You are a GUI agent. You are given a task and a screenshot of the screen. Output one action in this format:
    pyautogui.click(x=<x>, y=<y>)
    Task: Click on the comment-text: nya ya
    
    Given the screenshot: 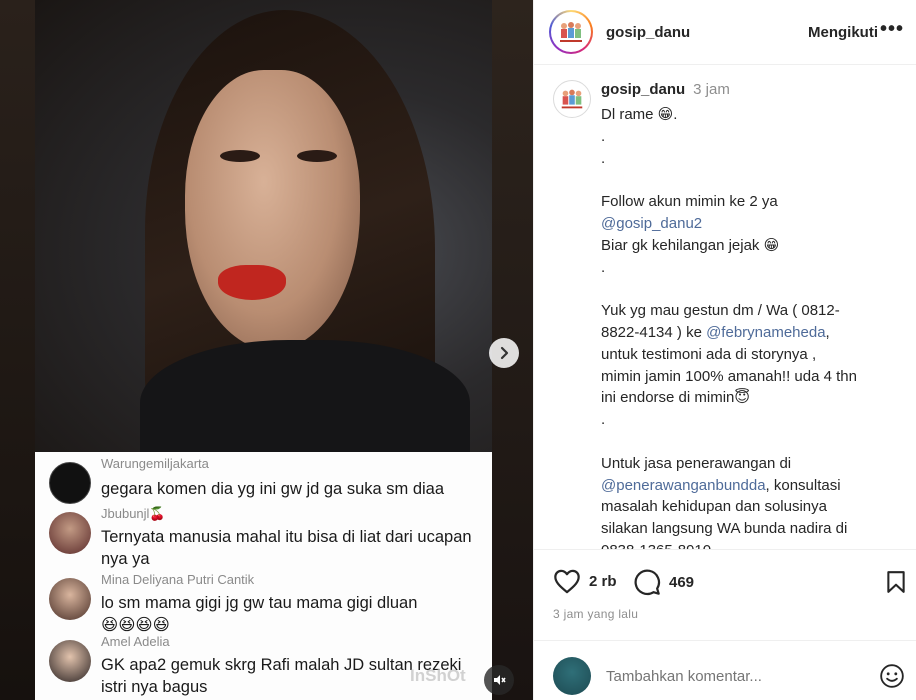 What is the action you would take?
    pyautogui.click(x=125, y=559)
    